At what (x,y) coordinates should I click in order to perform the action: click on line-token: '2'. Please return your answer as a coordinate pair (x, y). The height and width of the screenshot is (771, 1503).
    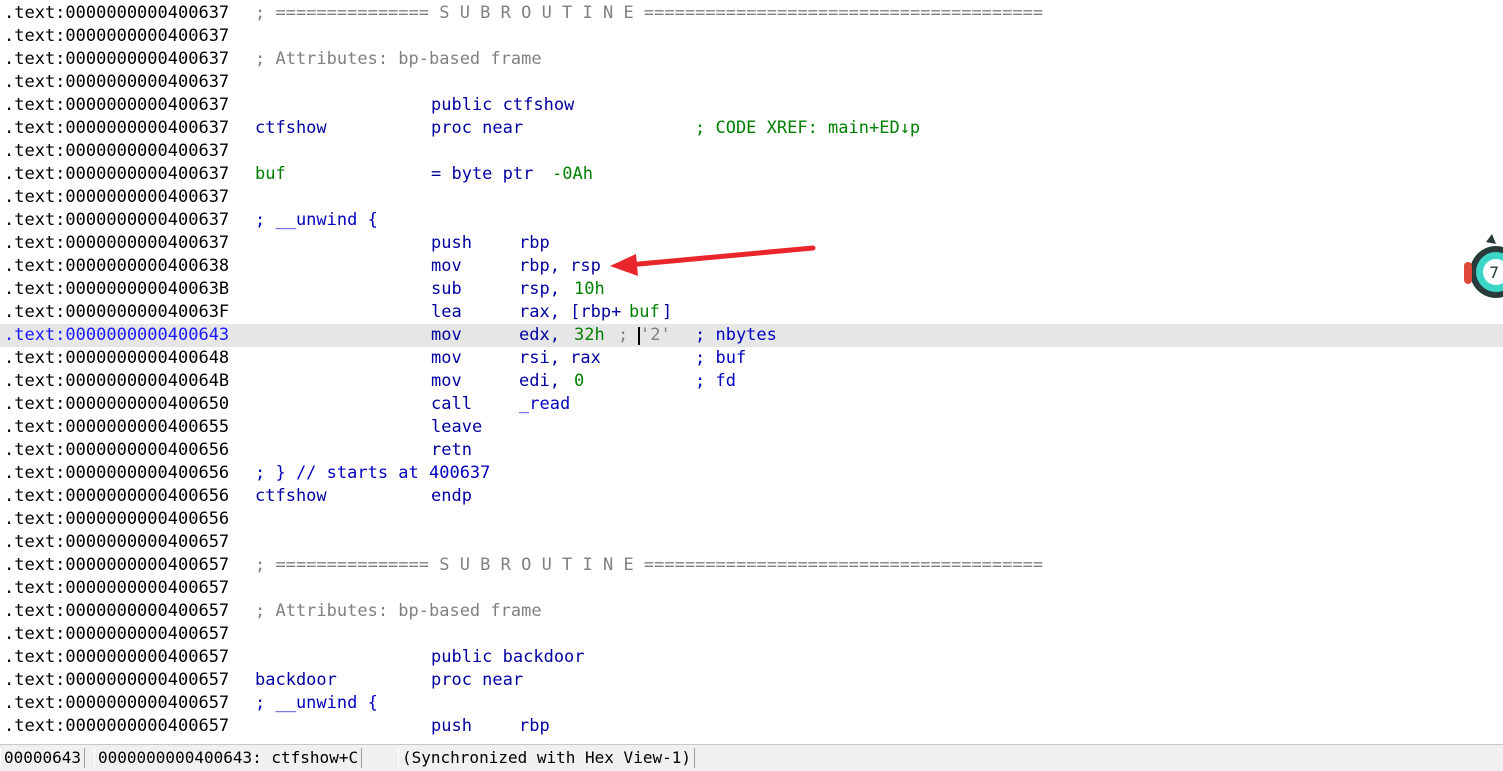
    Looking at the image, I should click on (655, 335).